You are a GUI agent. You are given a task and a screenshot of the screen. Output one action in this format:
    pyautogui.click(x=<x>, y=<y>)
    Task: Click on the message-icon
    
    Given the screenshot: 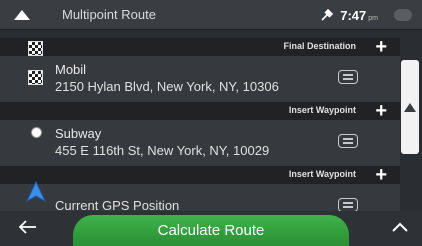 What is the action you would take?
    pyautogui.click(x=403, y=15)
    